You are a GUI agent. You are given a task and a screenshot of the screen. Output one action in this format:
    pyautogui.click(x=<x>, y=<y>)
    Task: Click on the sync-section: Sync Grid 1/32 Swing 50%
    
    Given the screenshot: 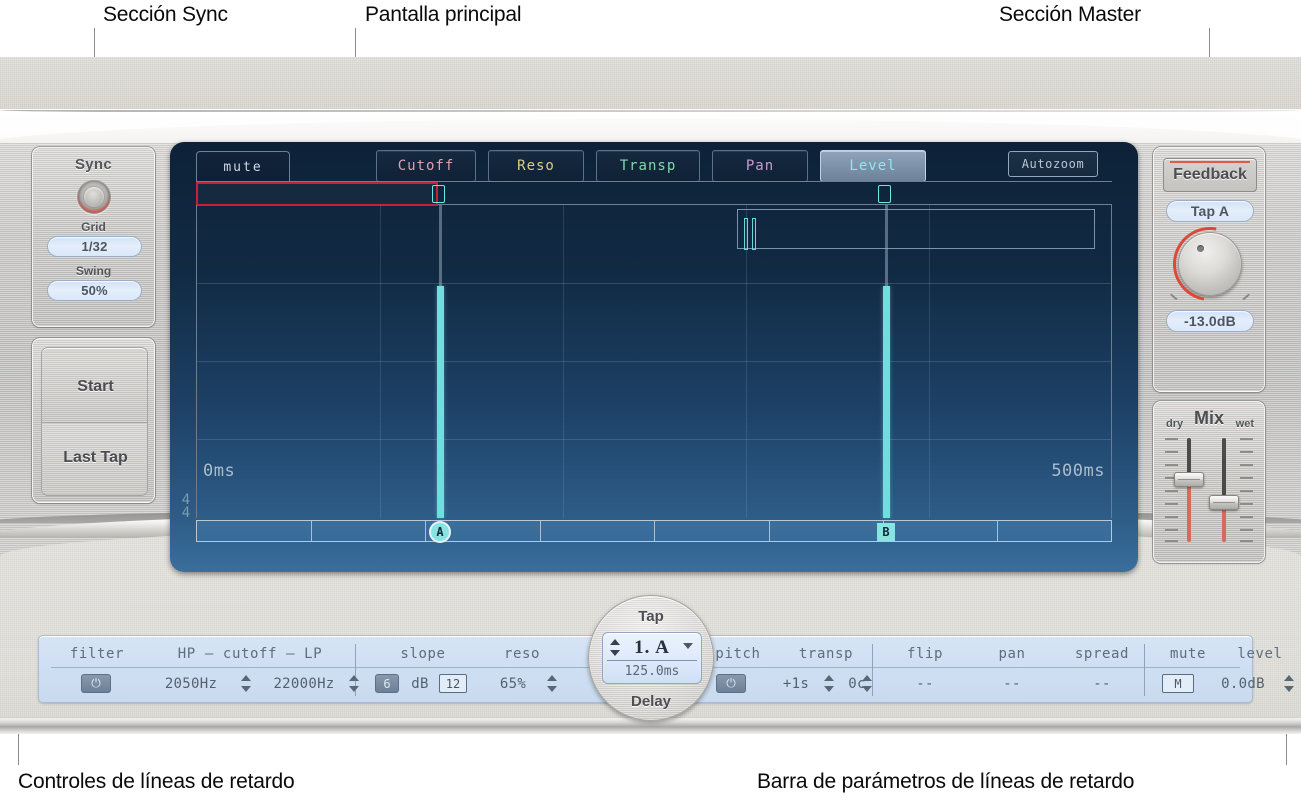 What is the action you would take?
    pyautogui.click(x=93, y=237)
    